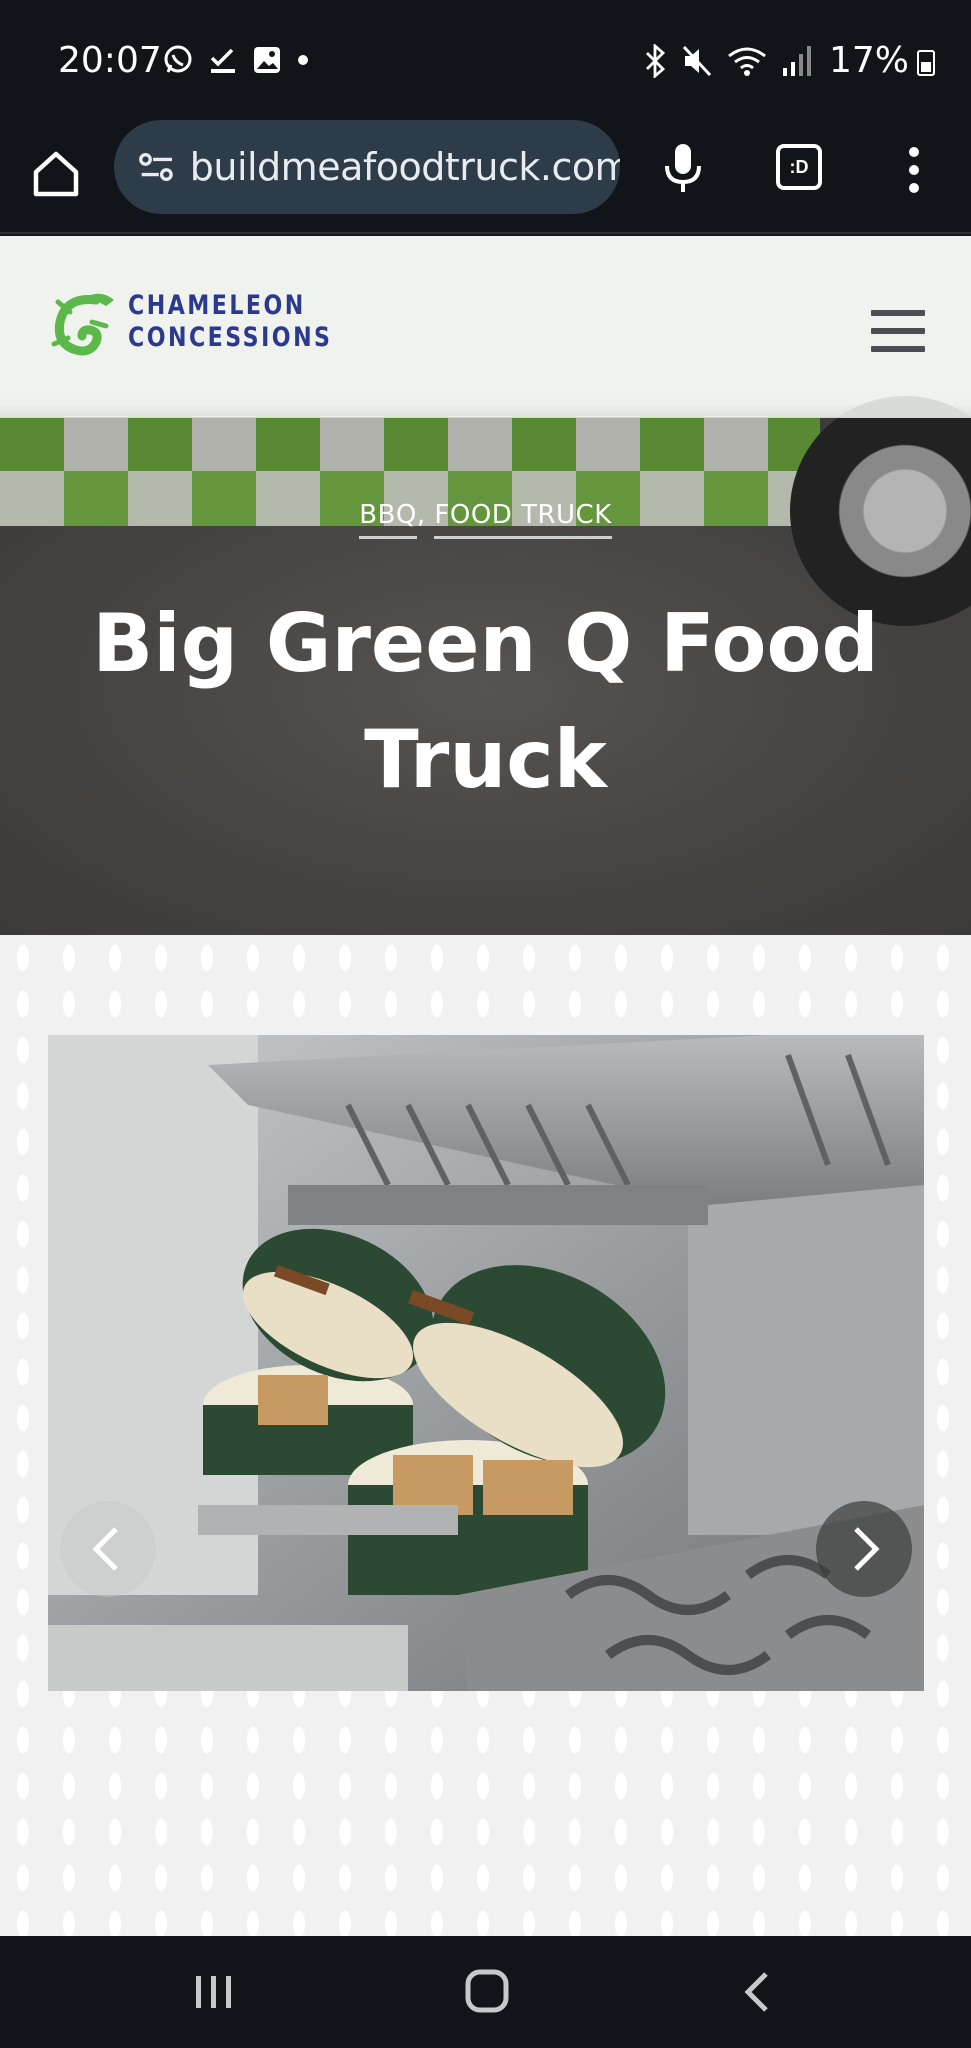 The width and height of the screenshot is (971, 2048). What do you see at coordinates (758, 1992) in the screenshot?
I see `back-nav-icon` at bounding box center [758, 1992].